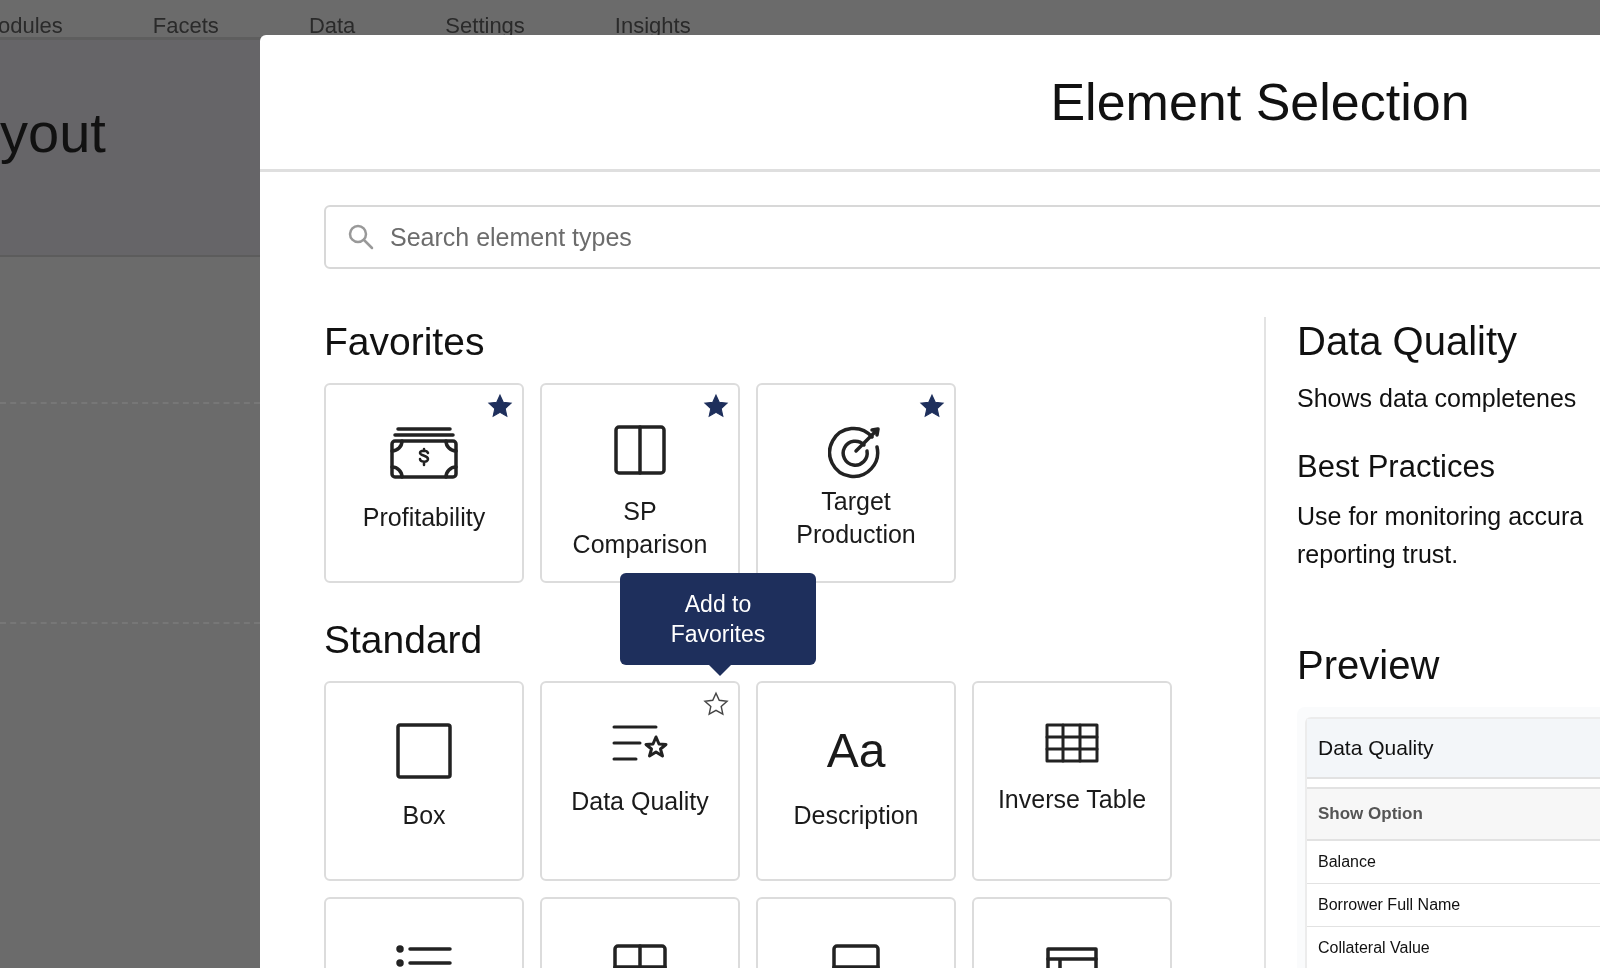 This screenshot has width=1600, height=968. What do you see at coordinates (640, 781) in the screenshot?
I see `element-card: Data Quality` at bounding box center [640, 781].